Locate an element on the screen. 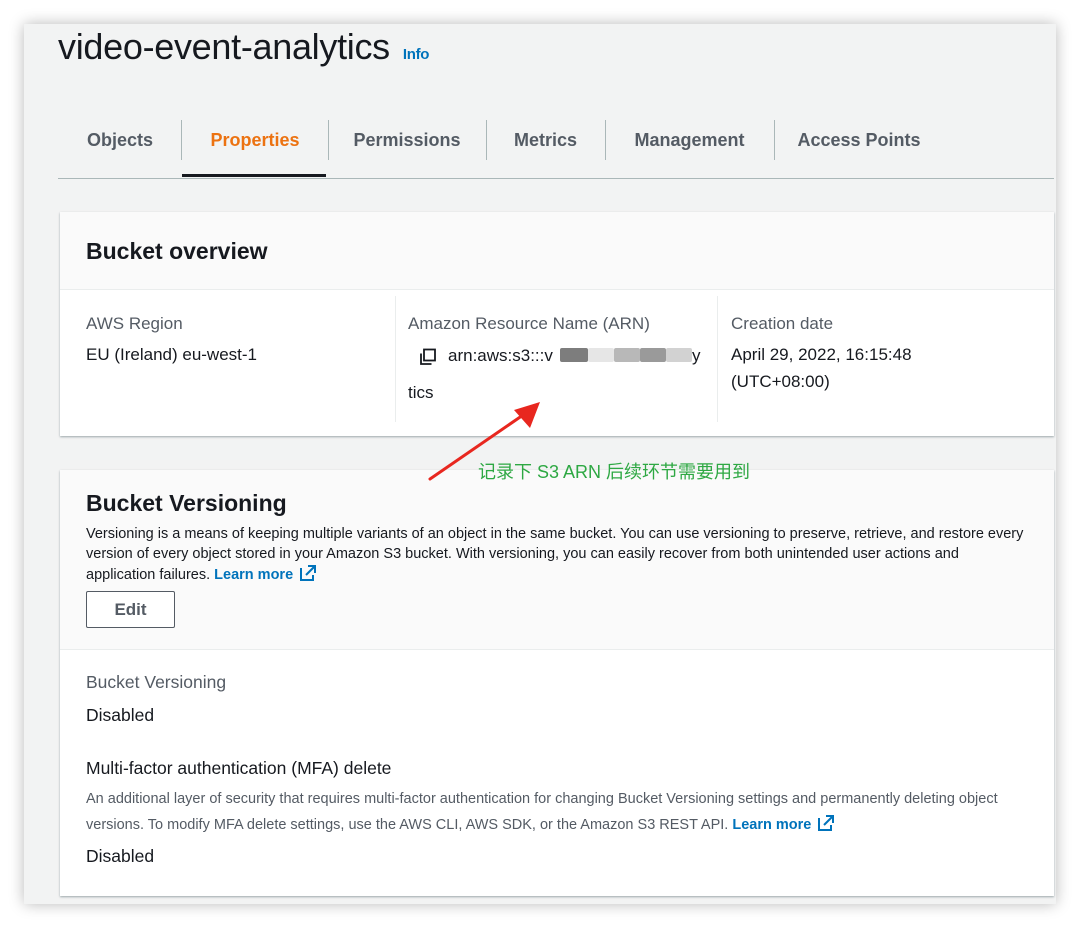 The height and width of the screenshot is (929, 1080). bucket-overview-header: Bucket overview is located at coordinates (557, 251).